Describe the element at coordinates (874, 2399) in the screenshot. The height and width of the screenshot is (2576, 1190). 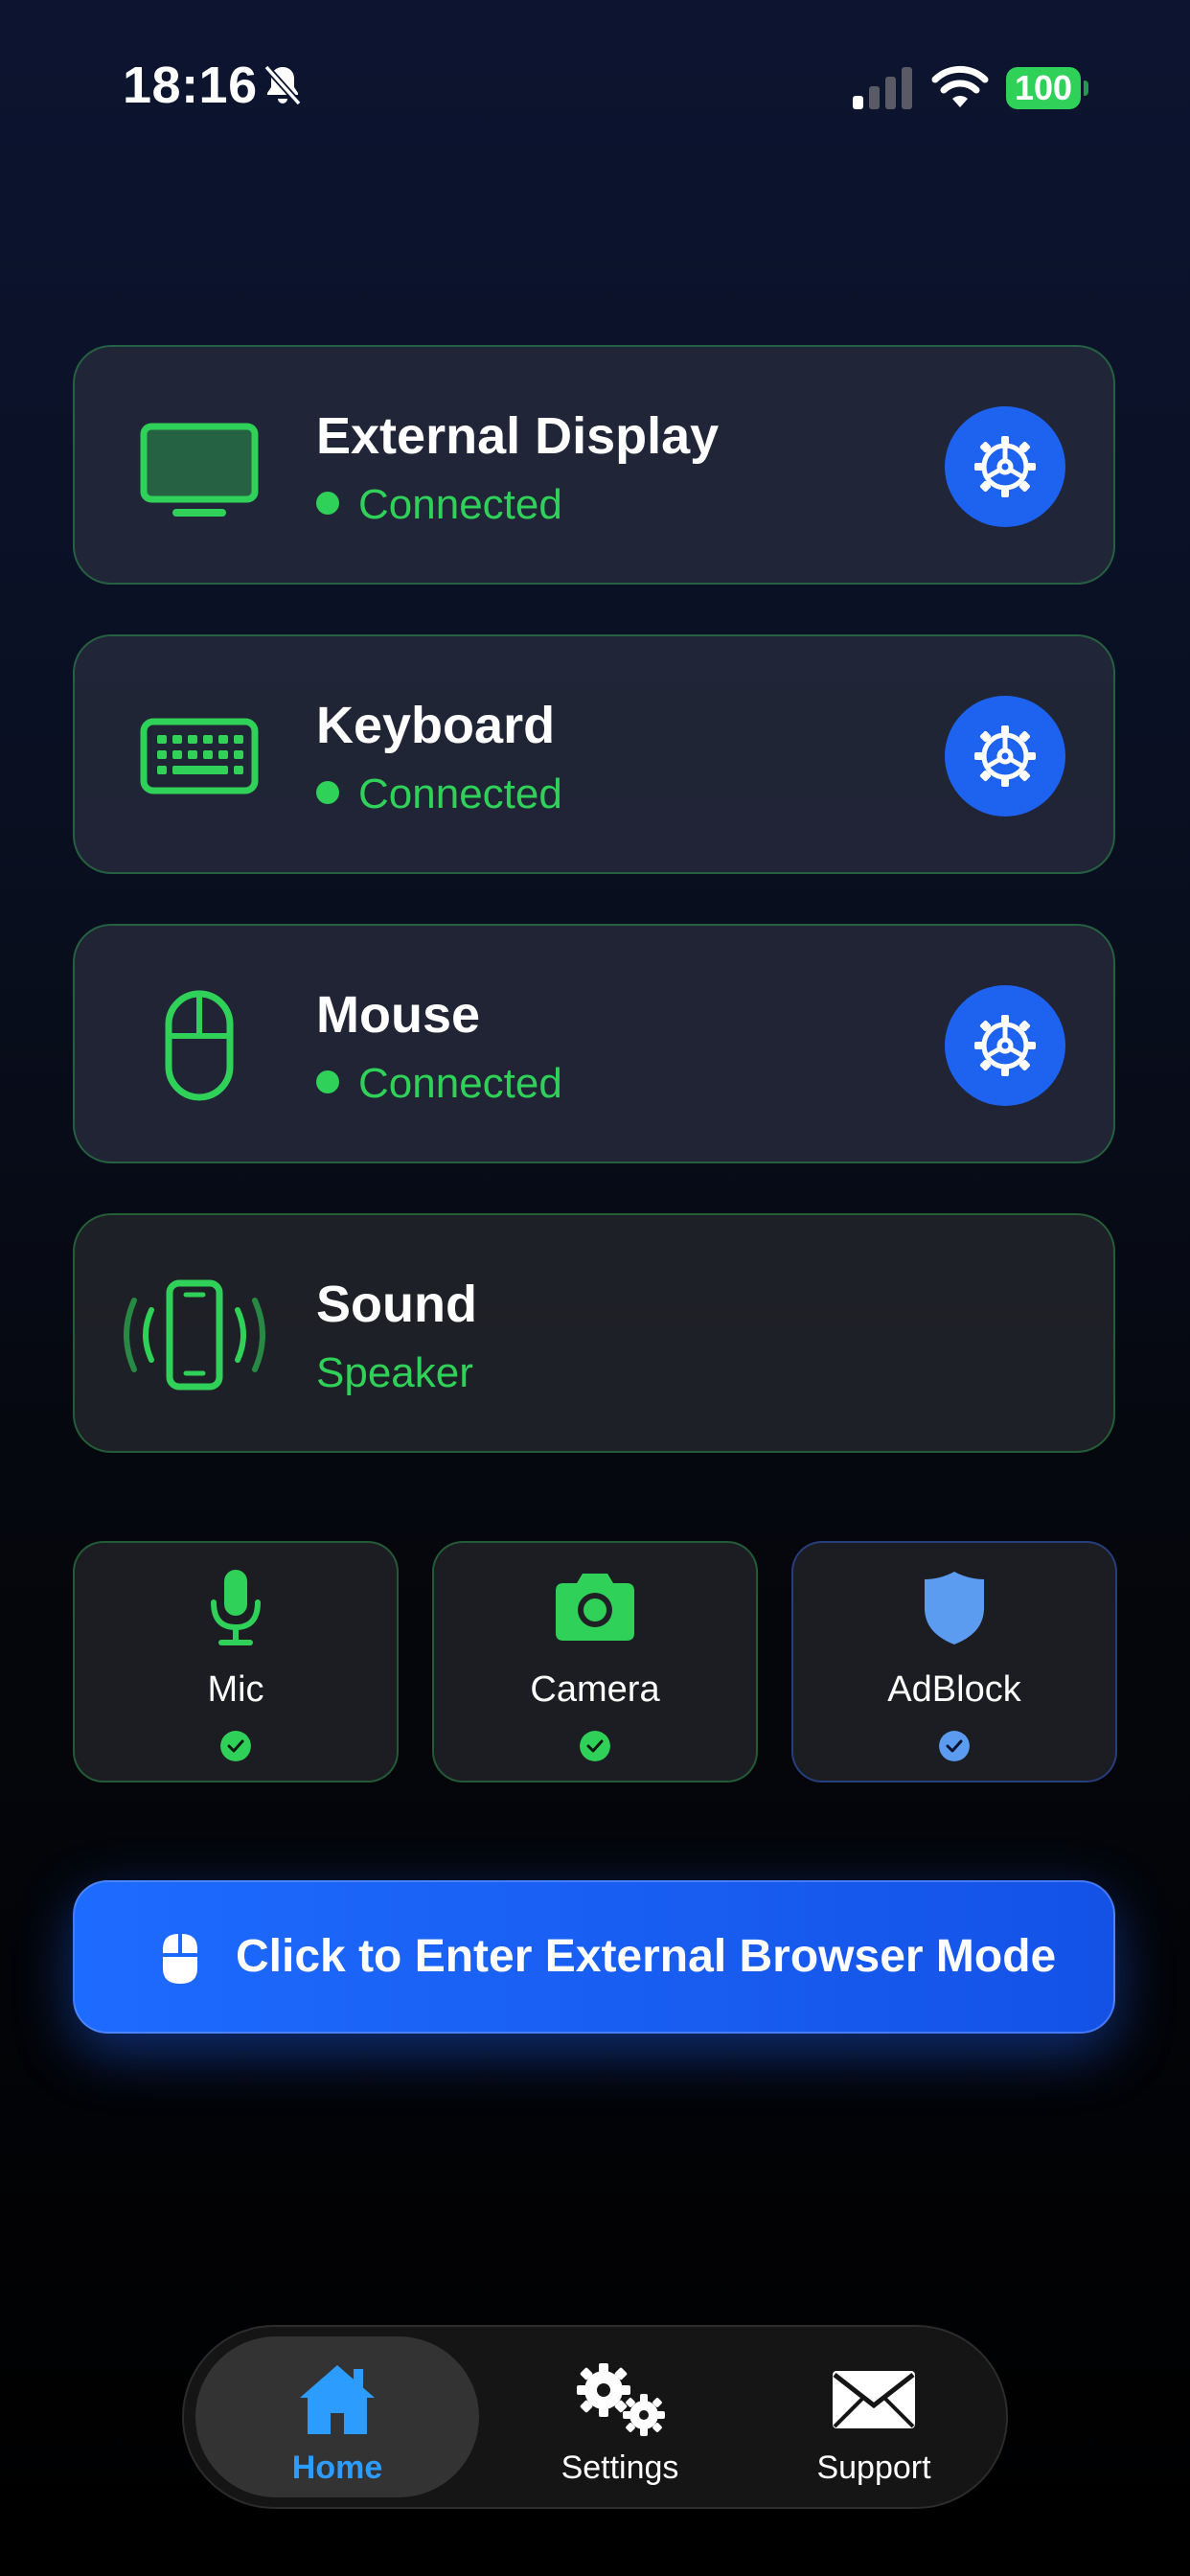
I see `envelope-icon` at that location.